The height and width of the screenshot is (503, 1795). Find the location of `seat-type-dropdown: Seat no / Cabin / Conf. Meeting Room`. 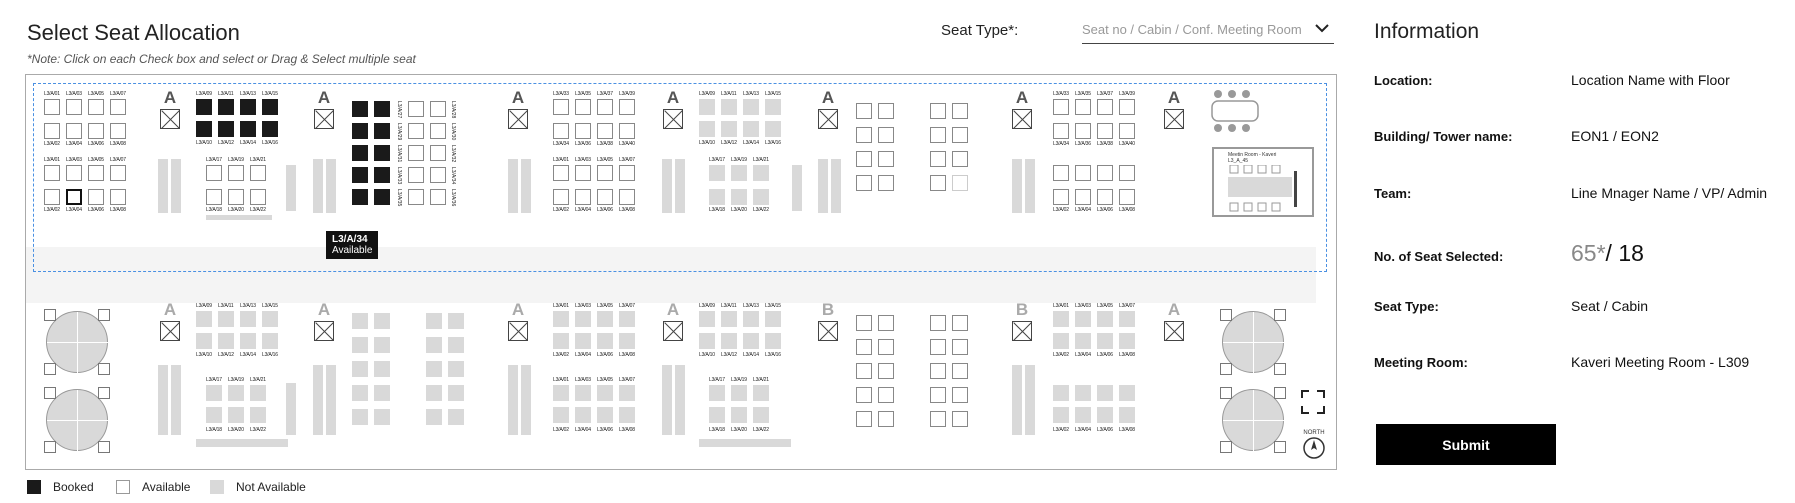

seat-type-dropdown: Seat no / Cabin / Conf. Meeting Room is located at coordinates (1208, 30).